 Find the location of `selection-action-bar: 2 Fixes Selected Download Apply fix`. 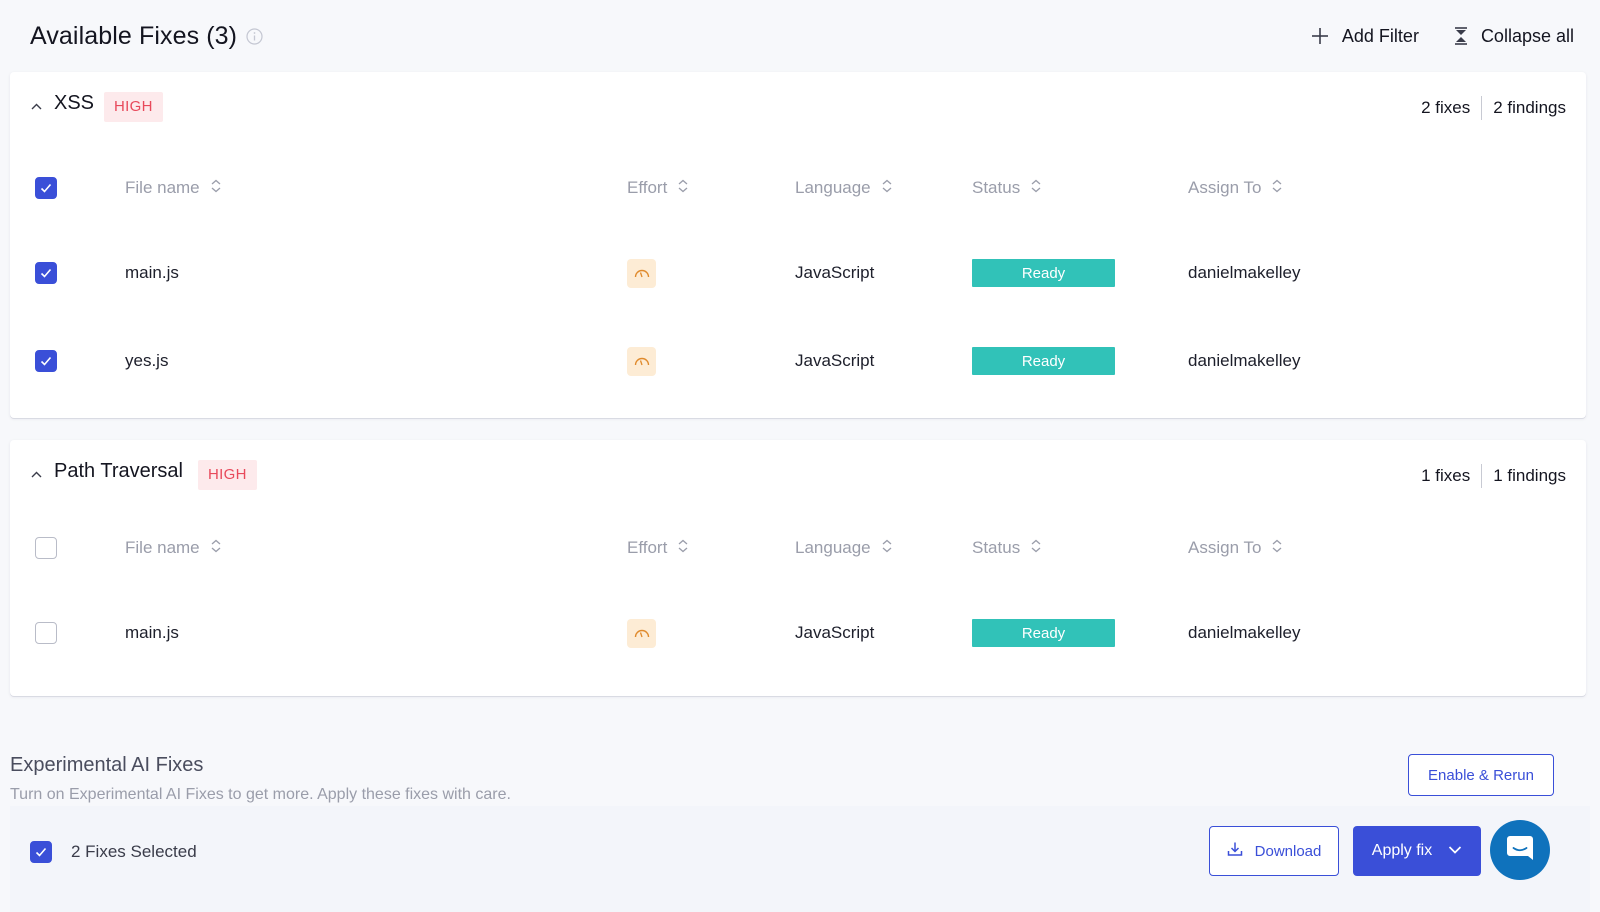

selection-action-bar: 2 Fixes Selected Download Apply fix is located at coordinates (800, 859).